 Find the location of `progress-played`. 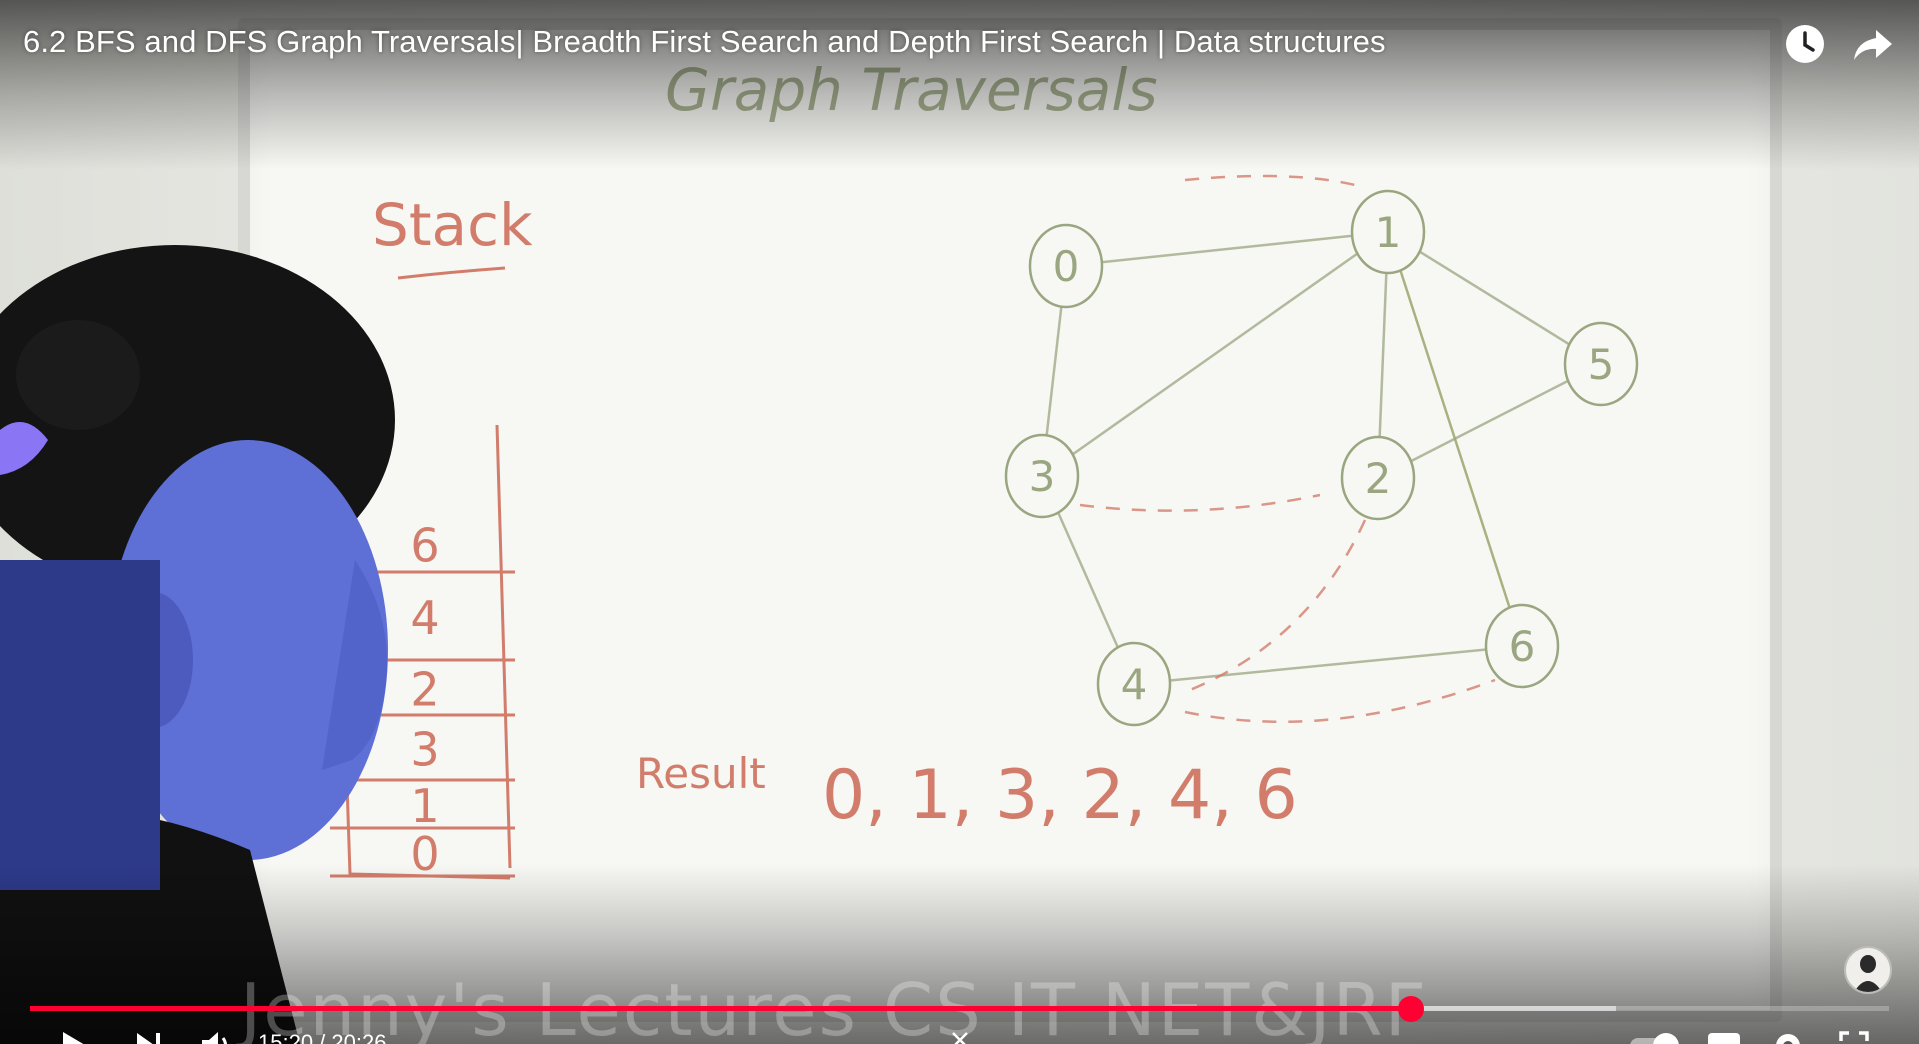

progress-played is located at coordinates (721, 1008).